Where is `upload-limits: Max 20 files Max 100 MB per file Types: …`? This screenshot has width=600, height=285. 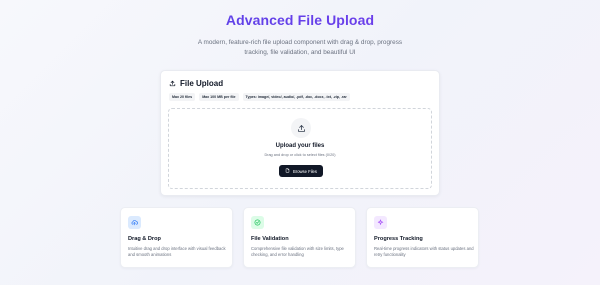 upload-limits: Max 20 files Max 100 MB per file Types: … is located at coordinates (259, 97).